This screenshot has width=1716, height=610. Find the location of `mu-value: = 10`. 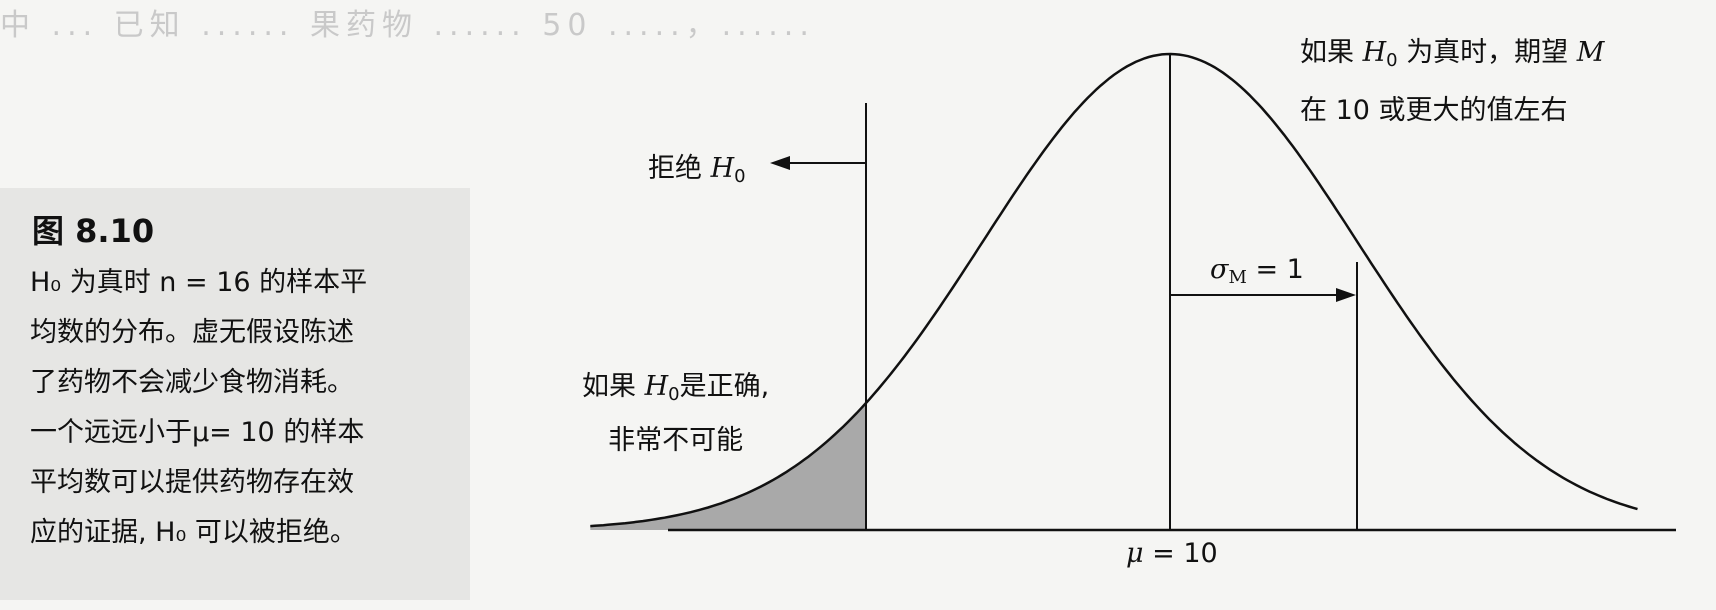

mu-value: = 10 is located at coordinates (1185, 553).